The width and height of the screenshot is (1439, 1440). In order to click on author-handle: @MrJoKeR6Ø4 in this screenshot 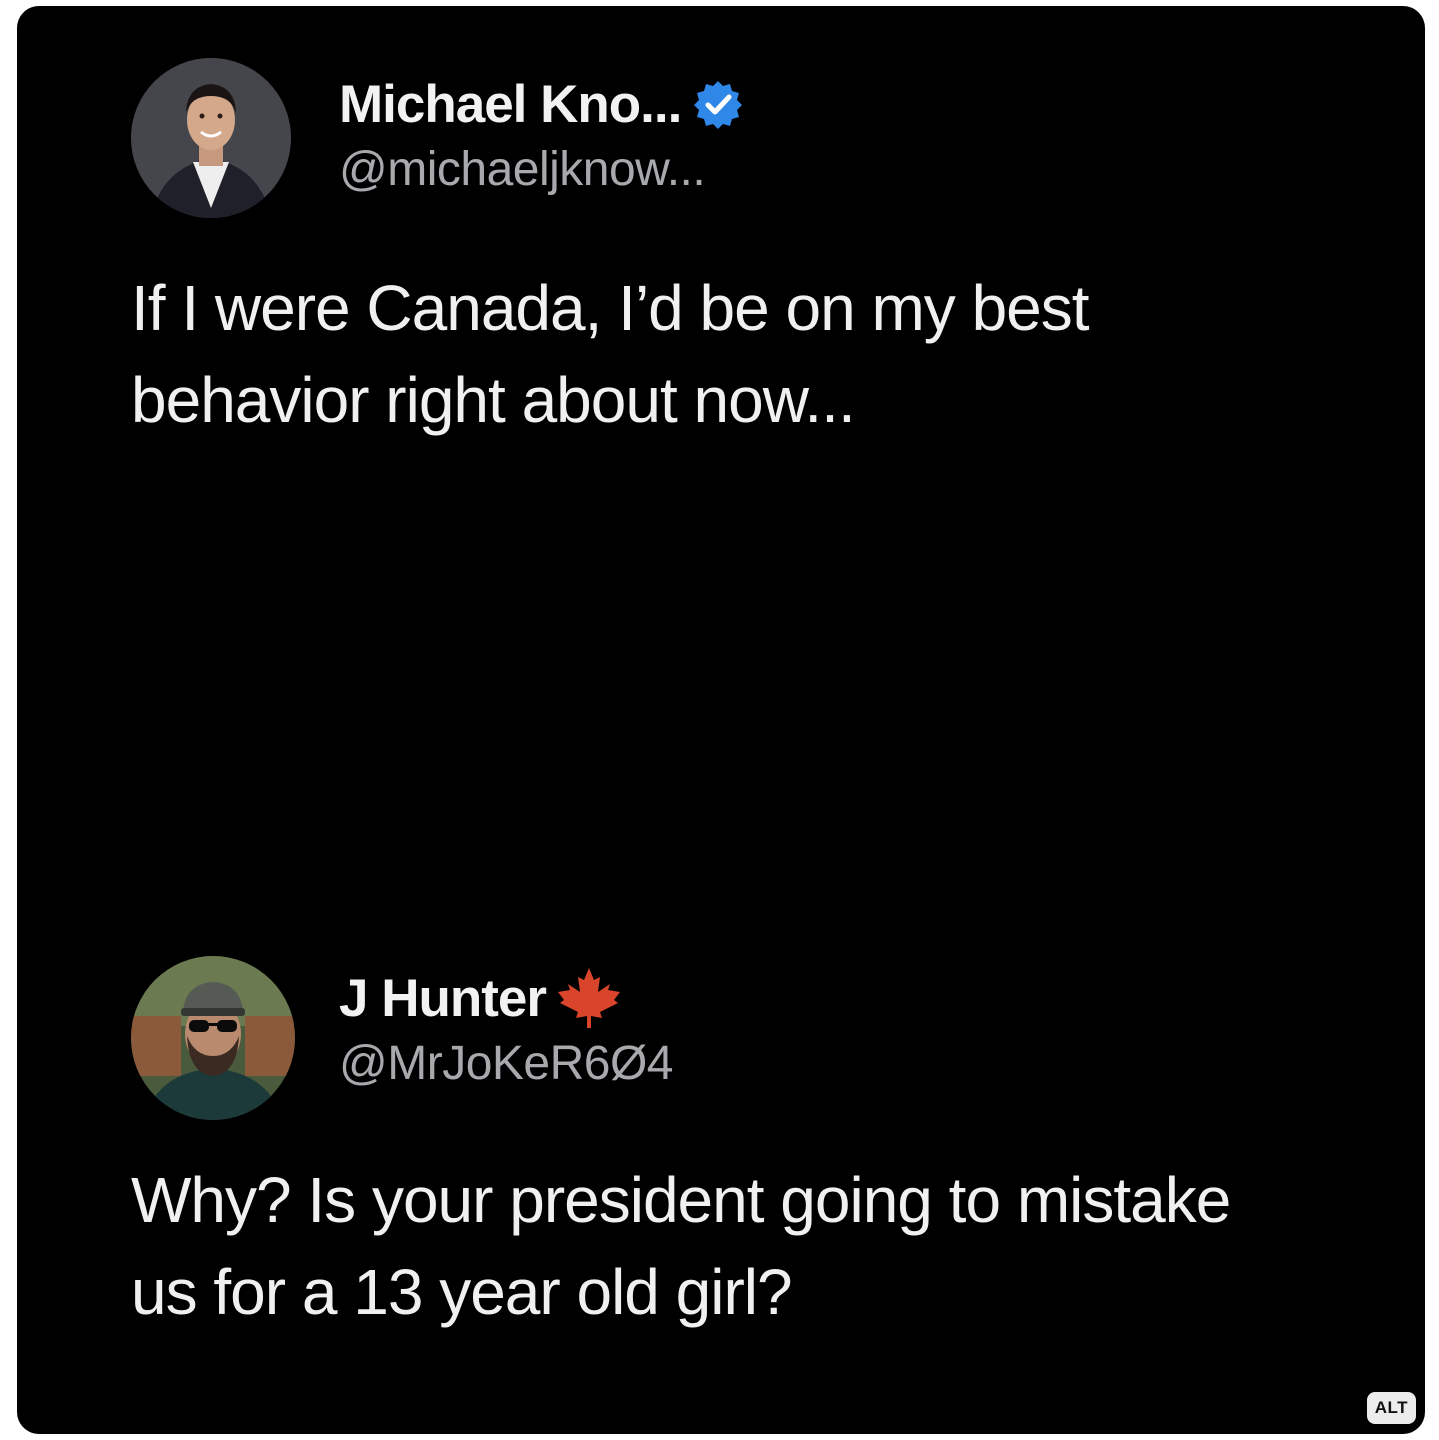, I will do `click(506, 1063)`.